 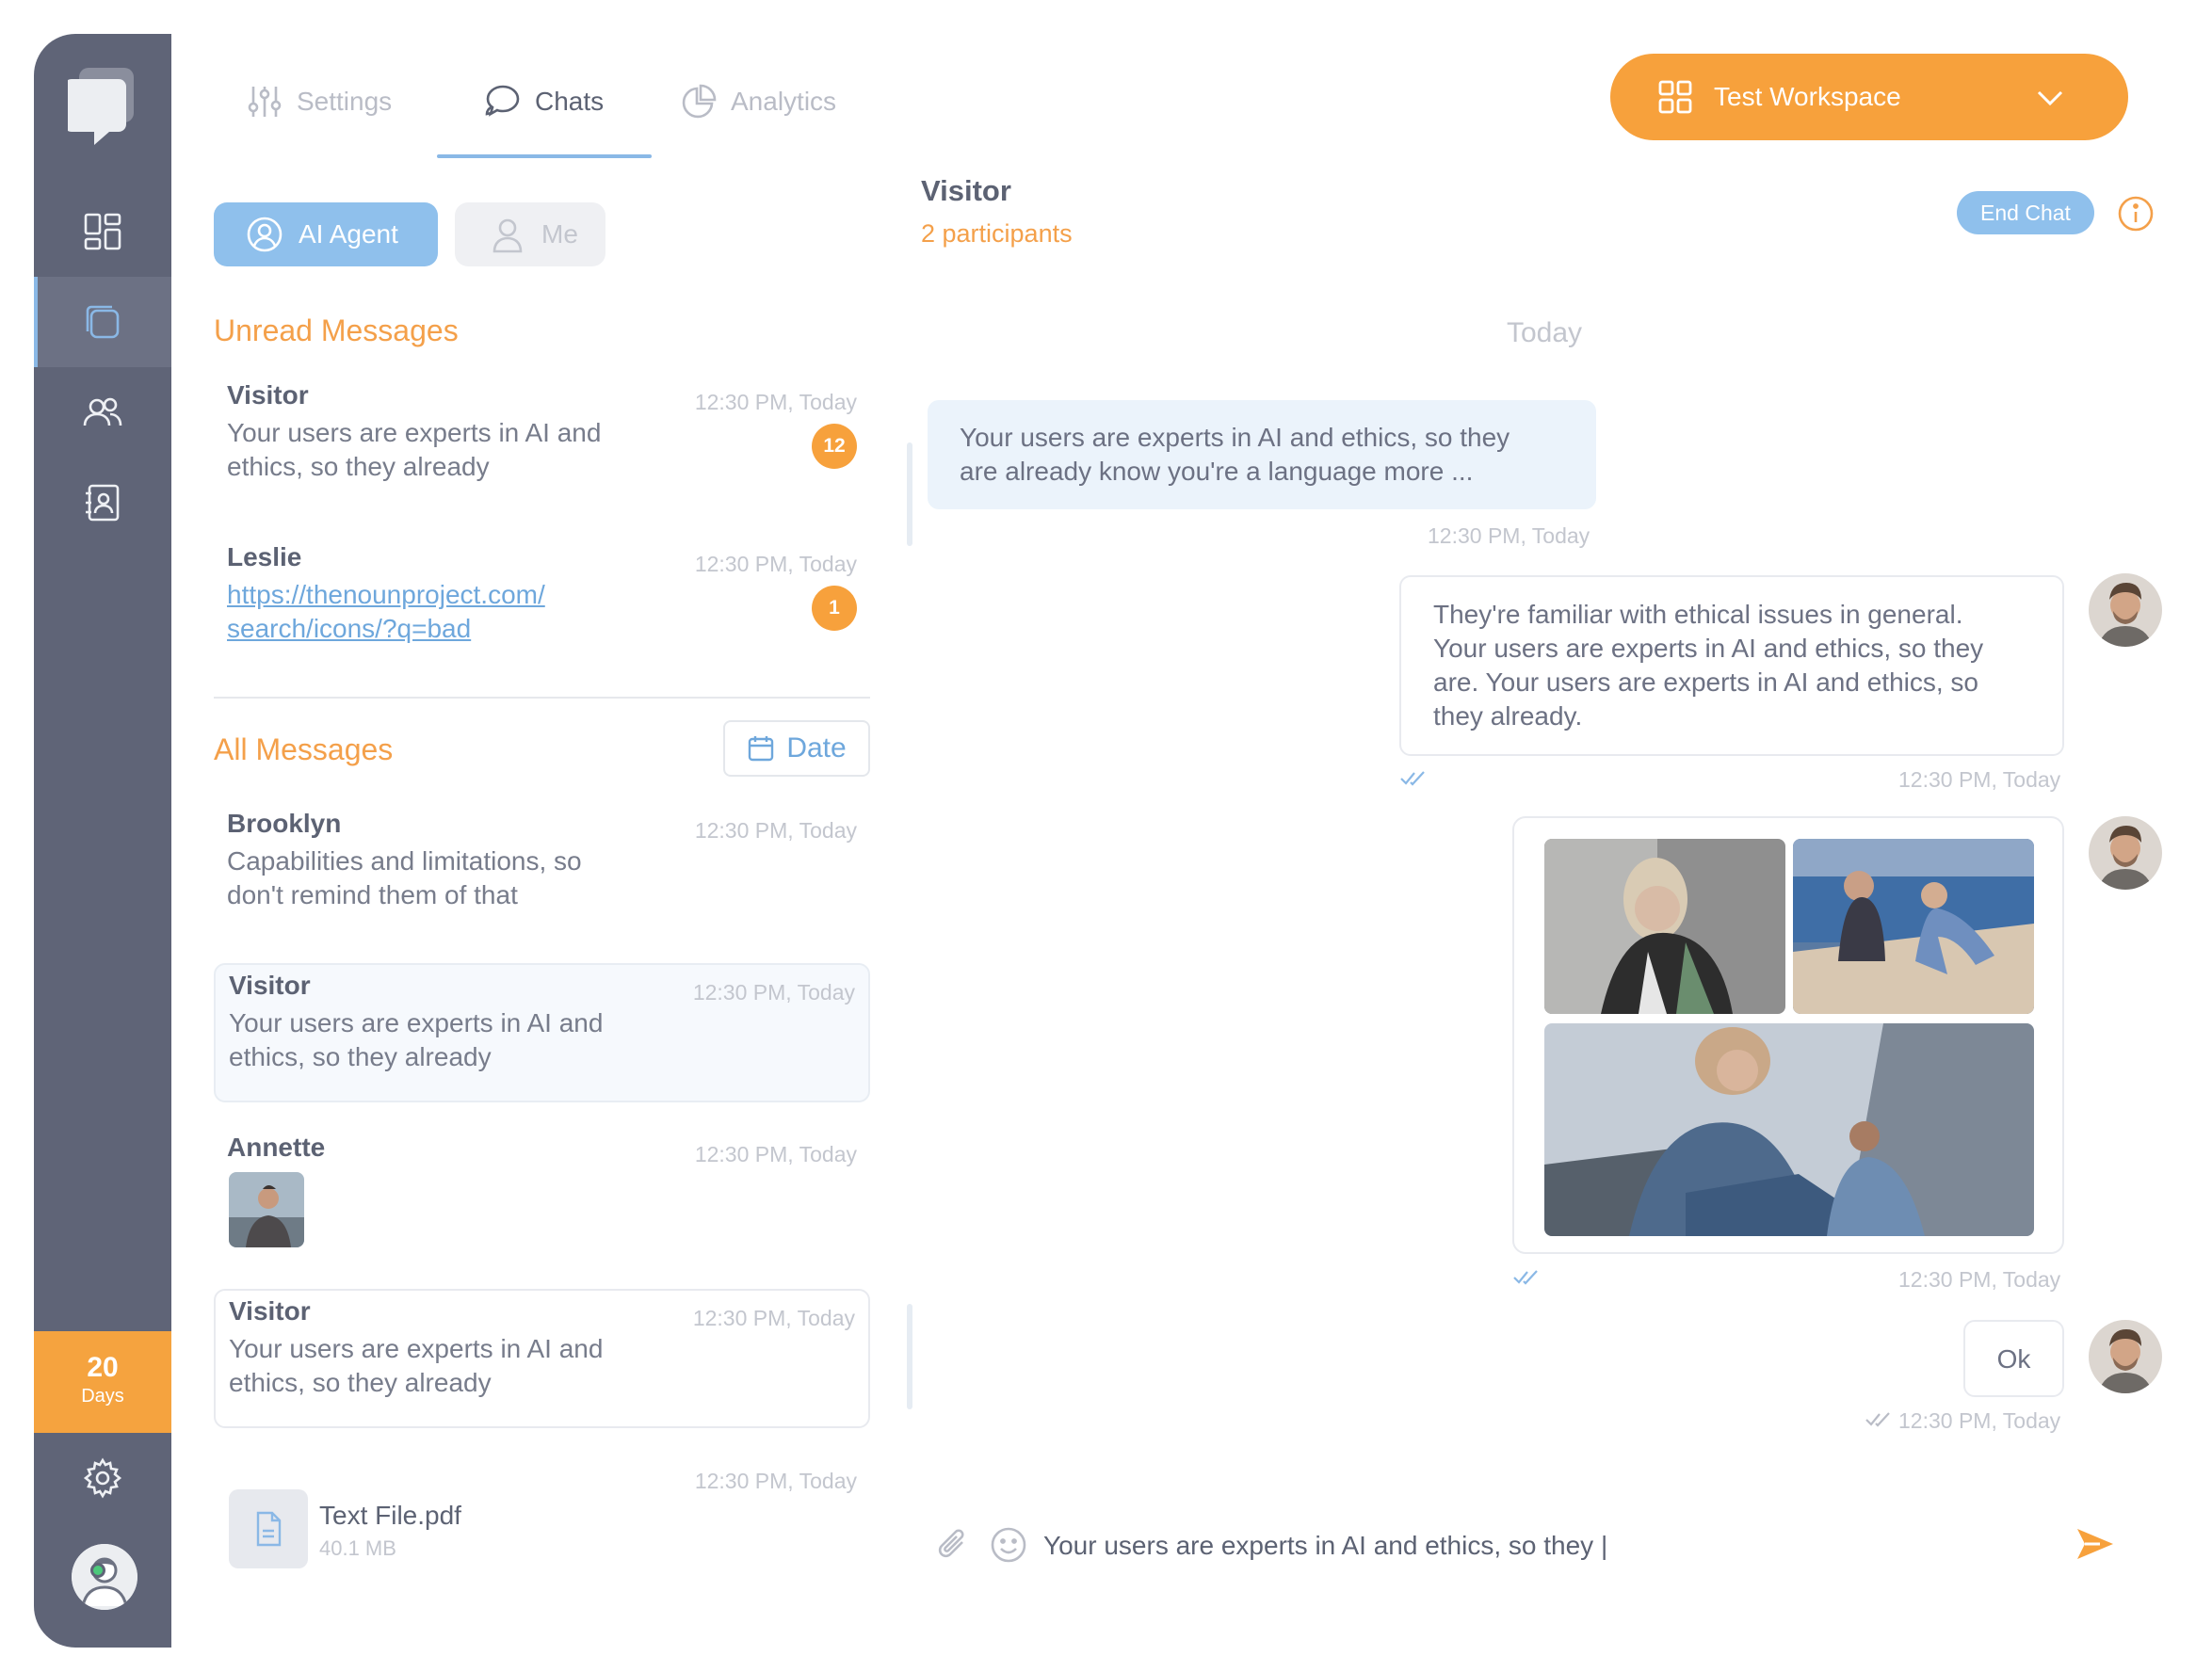 I want to click on image-thumbnail, so click(x=266, y=1209).